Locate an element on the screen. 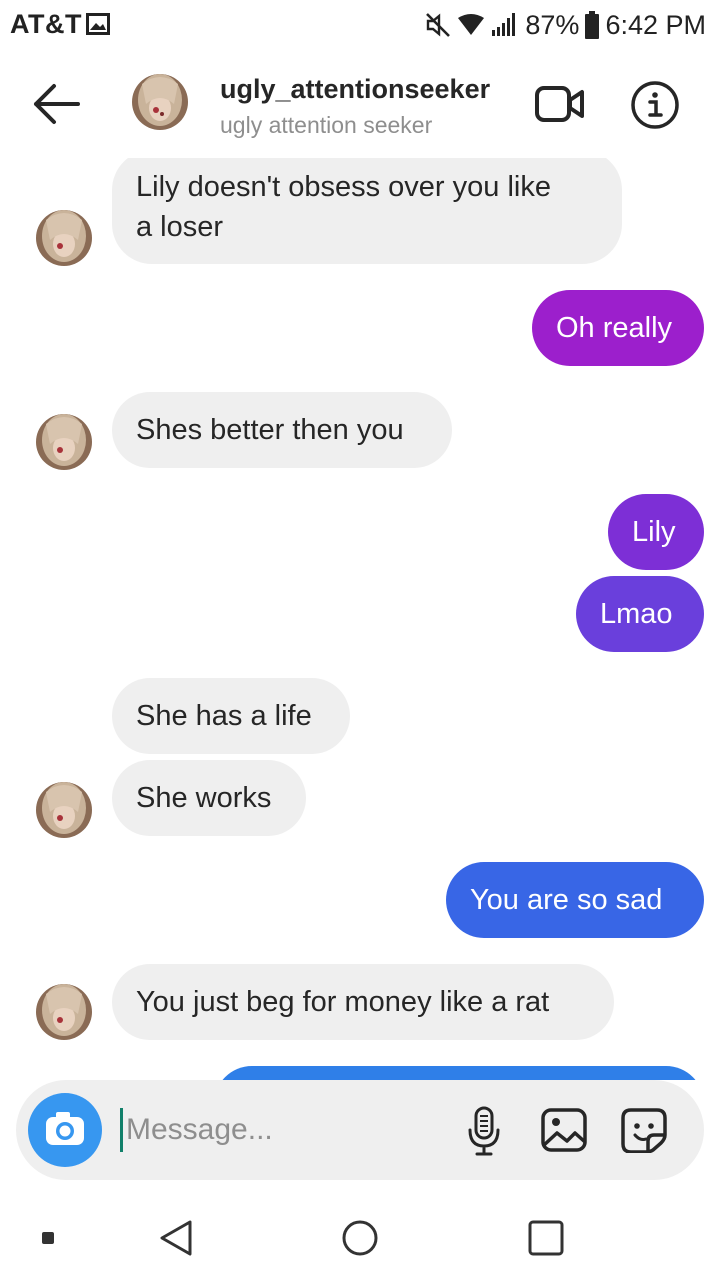  message-outgoing: Oh really is located at coordinates (618, 328).